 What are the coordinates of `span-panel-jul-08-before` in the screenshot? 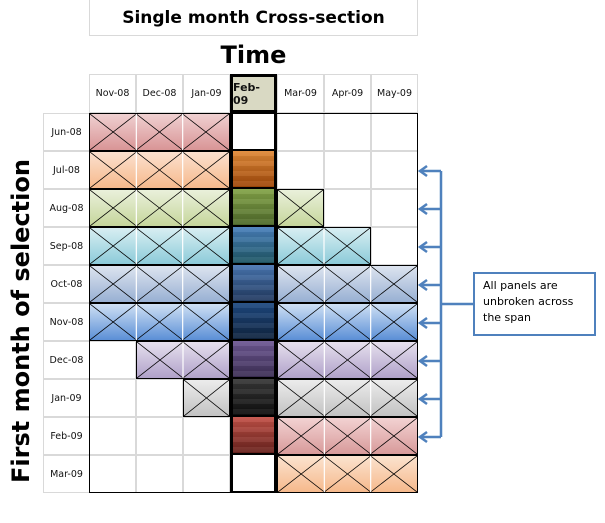 It's located at (159, 170).